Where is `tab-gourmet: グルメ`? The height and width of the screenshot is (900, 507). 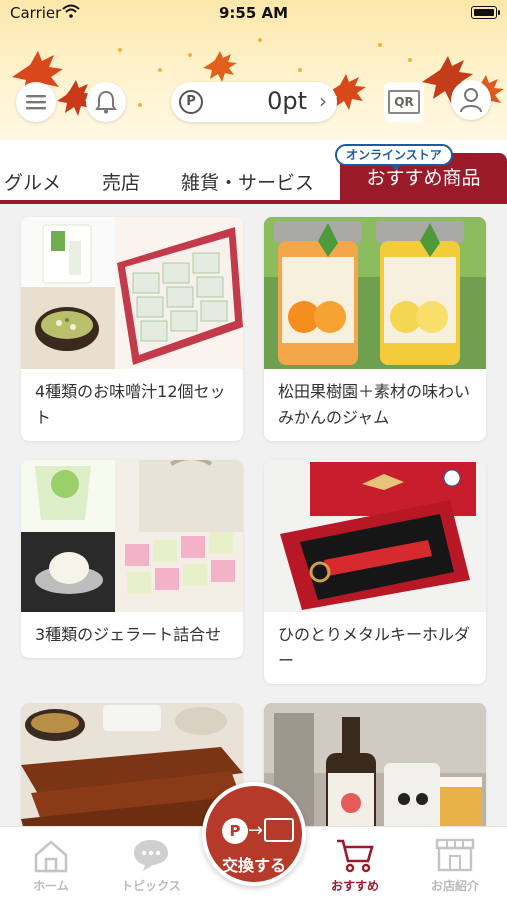 tab-gourmet: グルメ is located at coordinates (32, 181).